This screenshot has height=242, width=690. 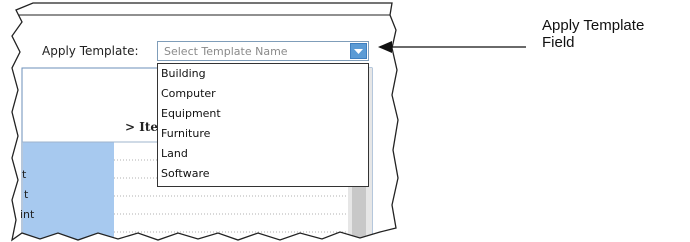 I want to click on dropdown-option-furniture: Furniture, so click(x=263, y=134).